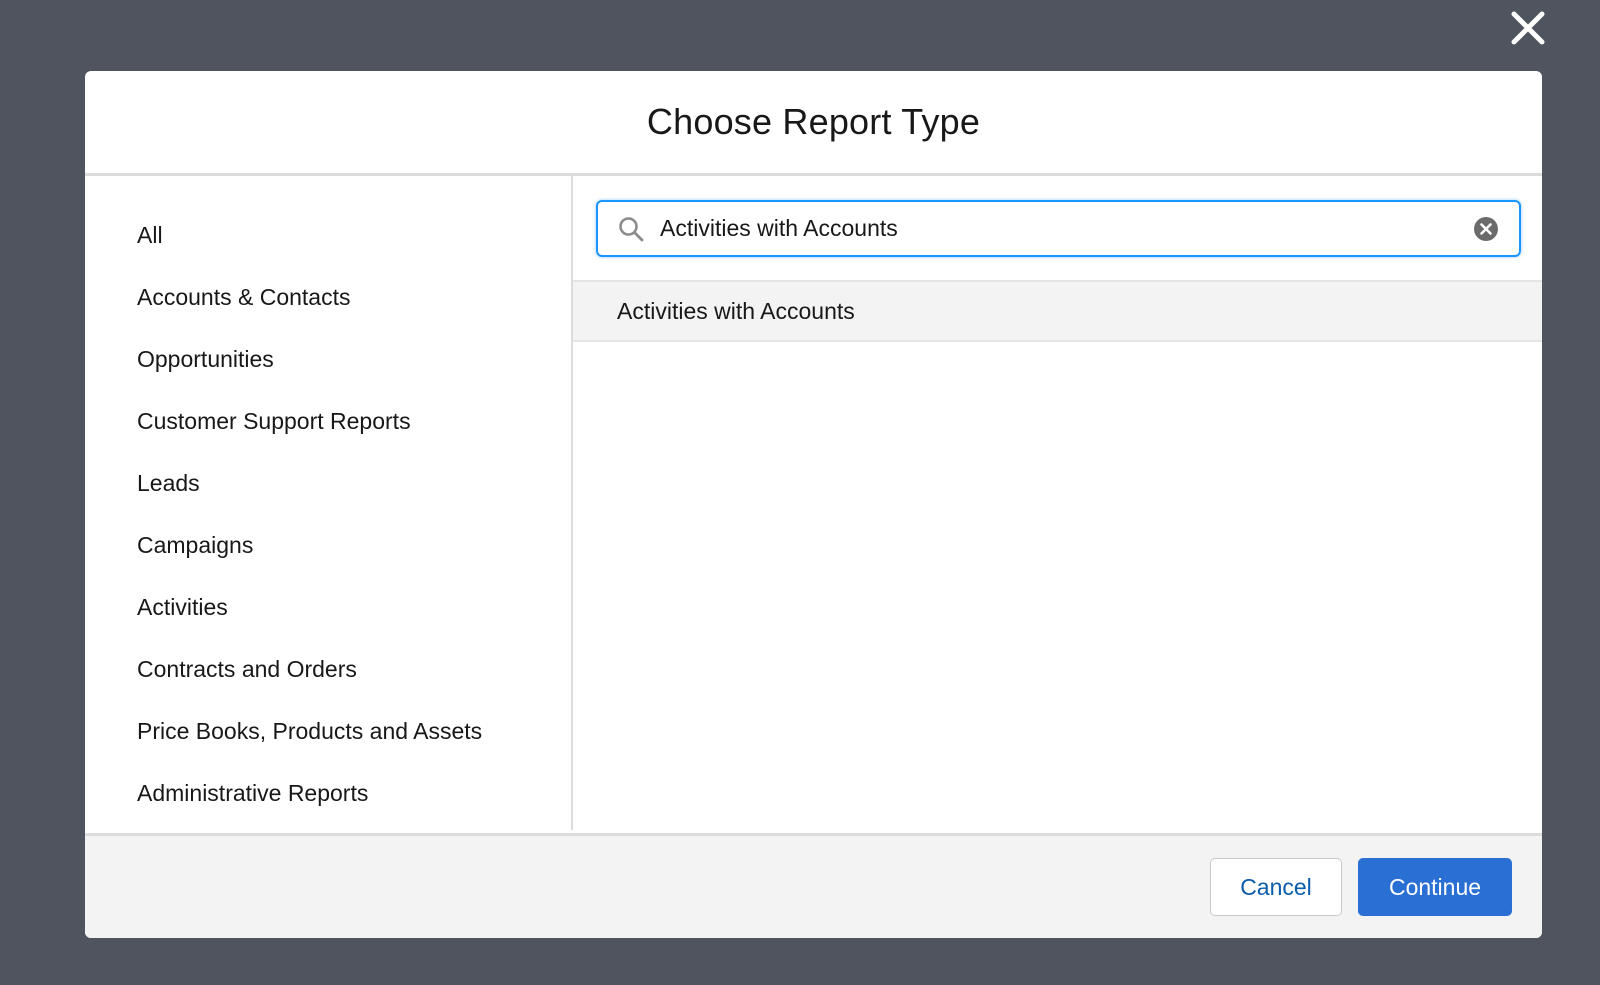 The height and width of the screenshot is (985, 1600). Describe the element at coordinates (328, 297) in the screenshot. I see `sidebar-item-accounts-contacts: Accounts & Contacts` at that location.